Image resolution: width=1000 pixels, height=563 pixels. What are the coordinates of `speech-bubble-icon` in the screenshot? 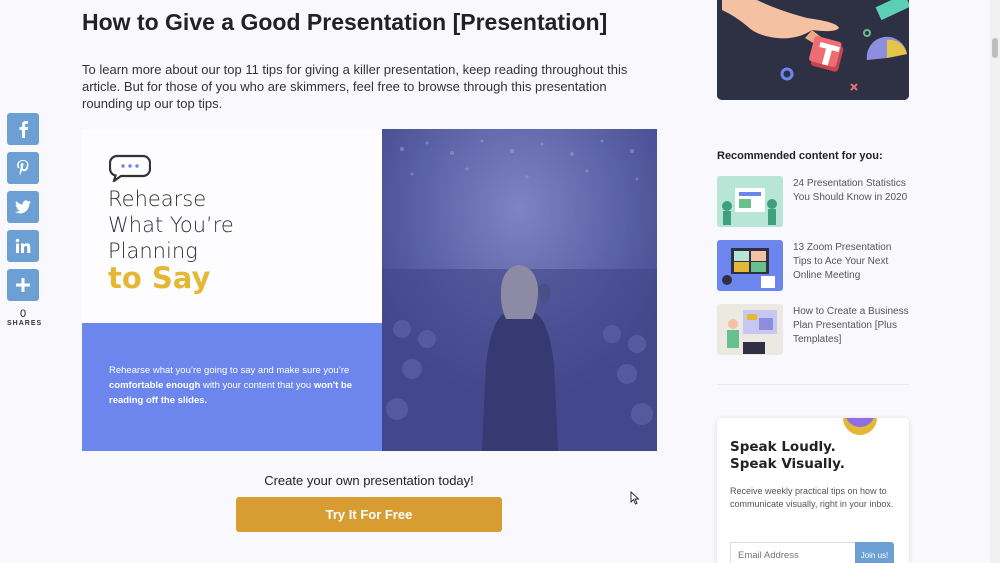 It's located at (130, 168).